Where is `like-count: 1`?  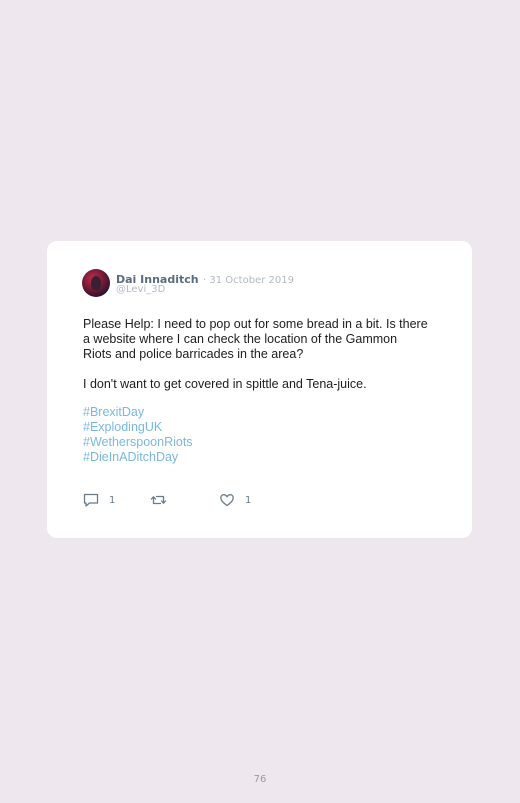
like-count: 1 is located at coordinates (248, 500).